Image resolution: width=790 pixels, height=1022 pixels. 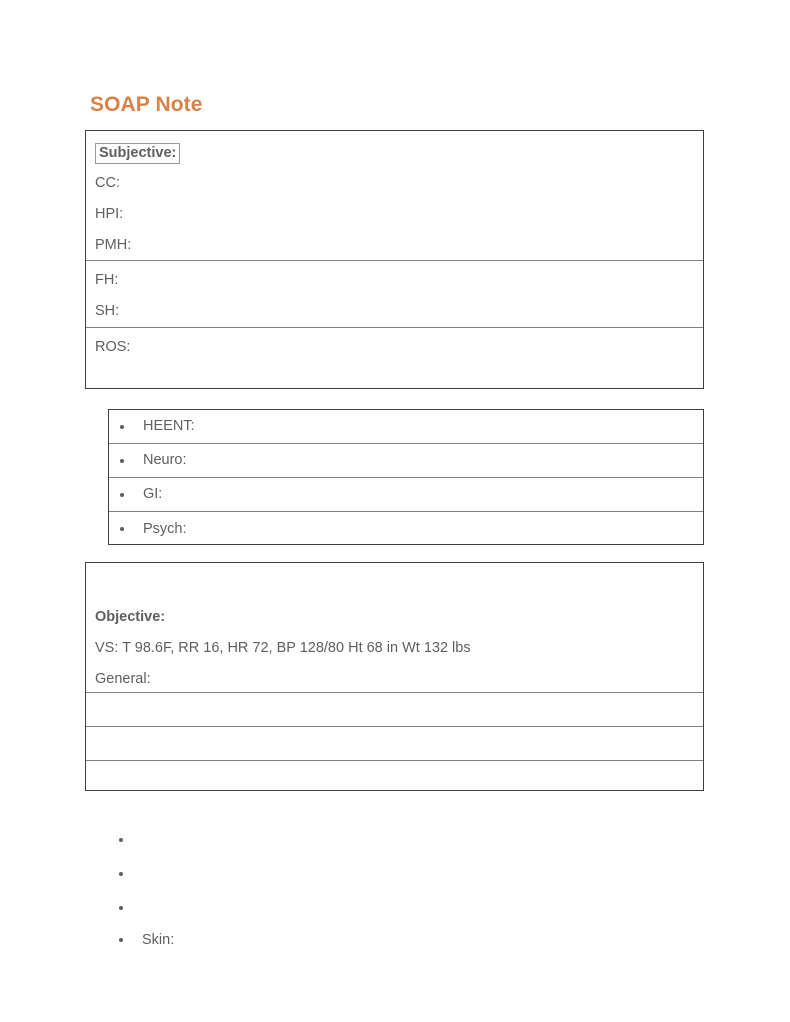 What do you see at coordinates (165, 528) in the screenshot?
I see `field-label-psych: Psych:` at bounding box center [165, 528].